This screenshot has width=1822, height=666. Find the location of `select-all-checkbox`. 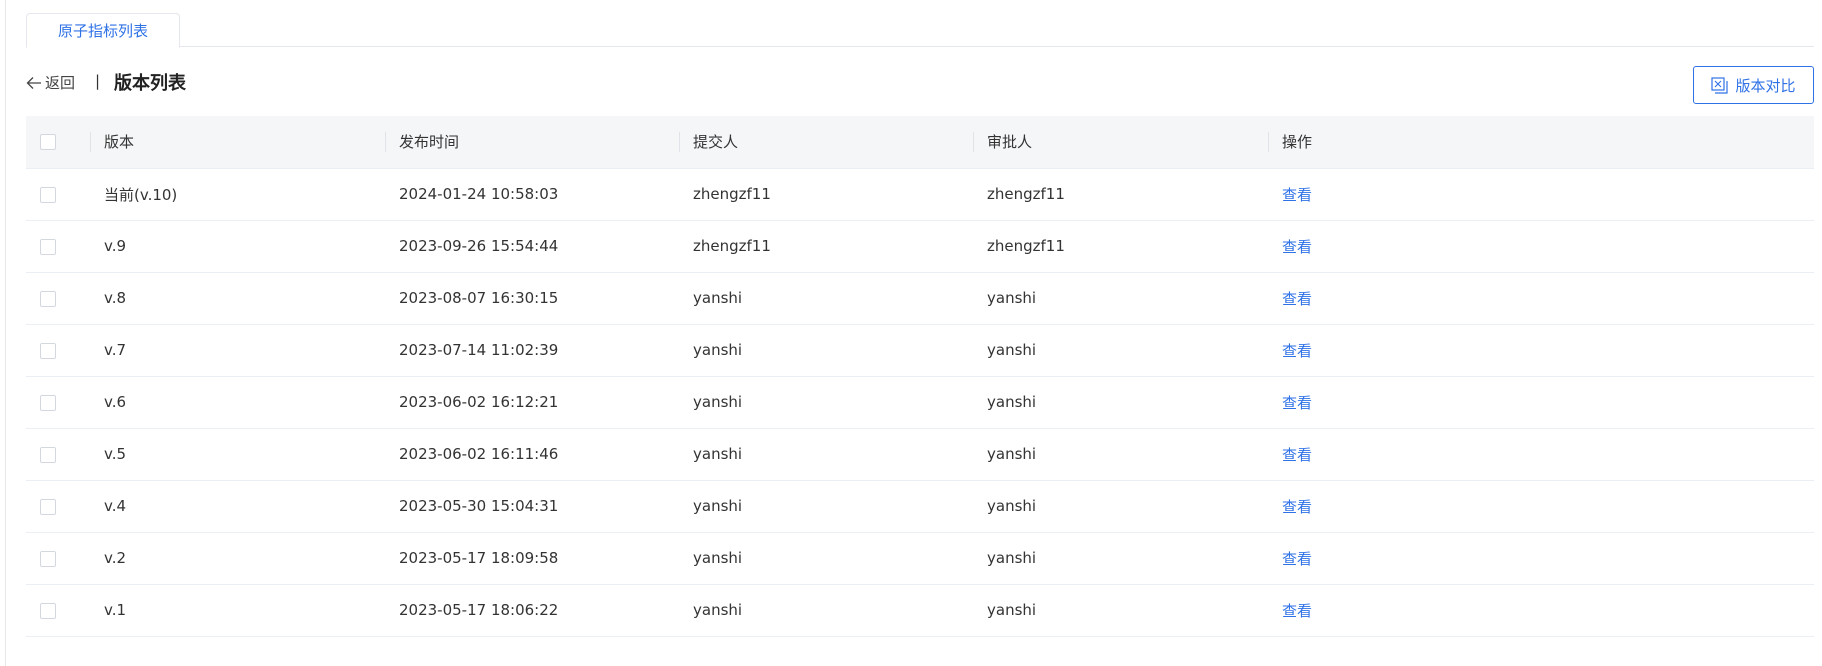

select-all-checkbox is located at coordinates (48, 142).